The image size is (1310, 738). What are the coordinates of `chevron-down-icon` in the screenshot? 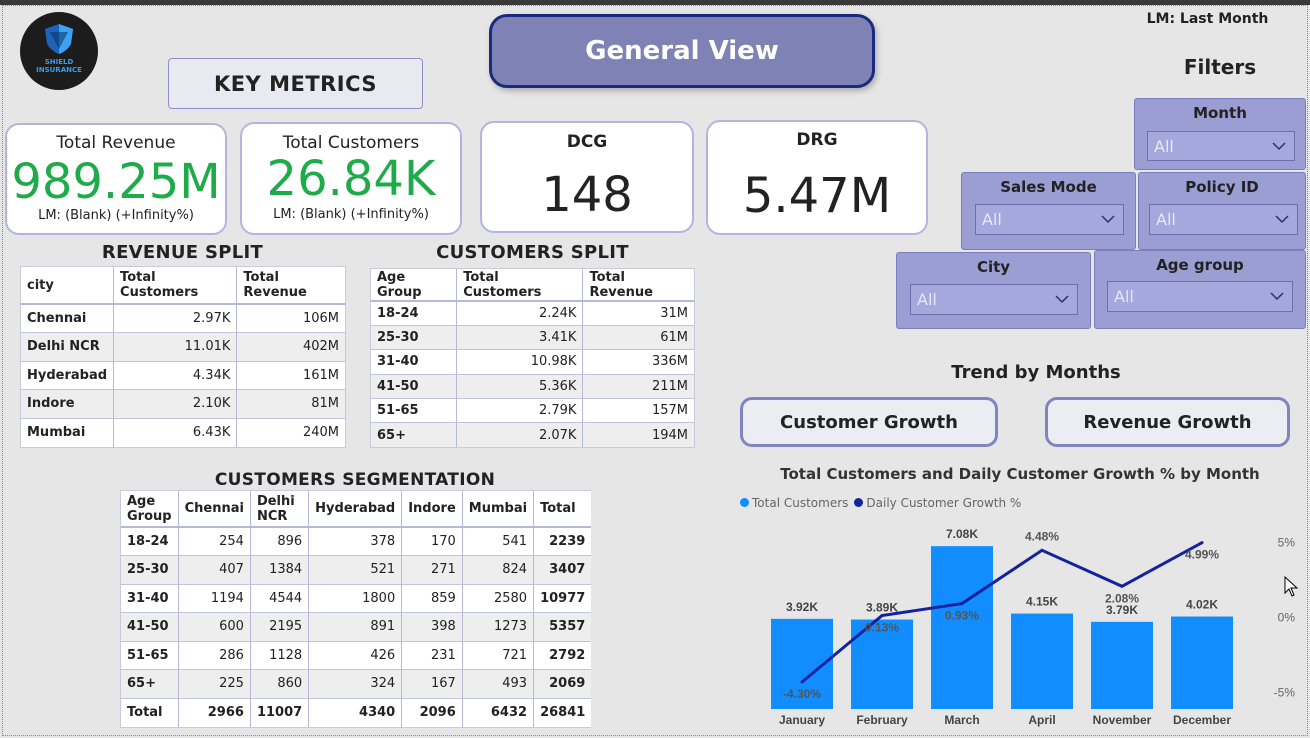 It's located at (1277, 296).